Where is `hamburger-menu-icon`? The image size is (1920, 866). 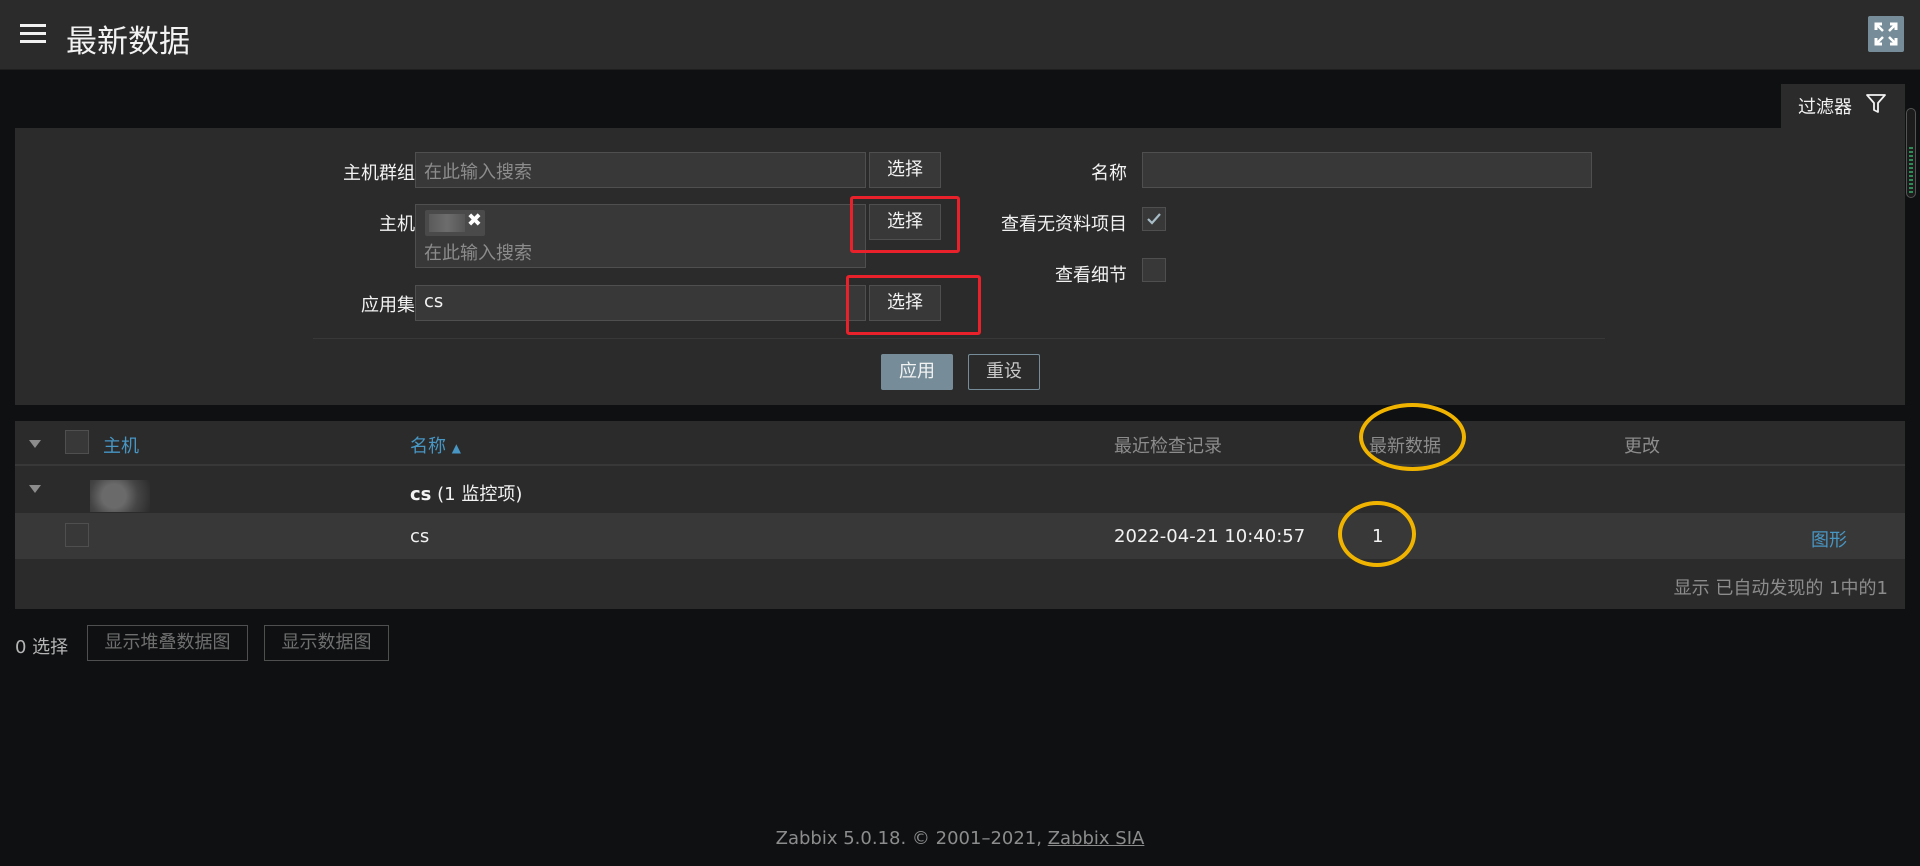
hamburger-menu-icon is located at coordinates (33, 34).